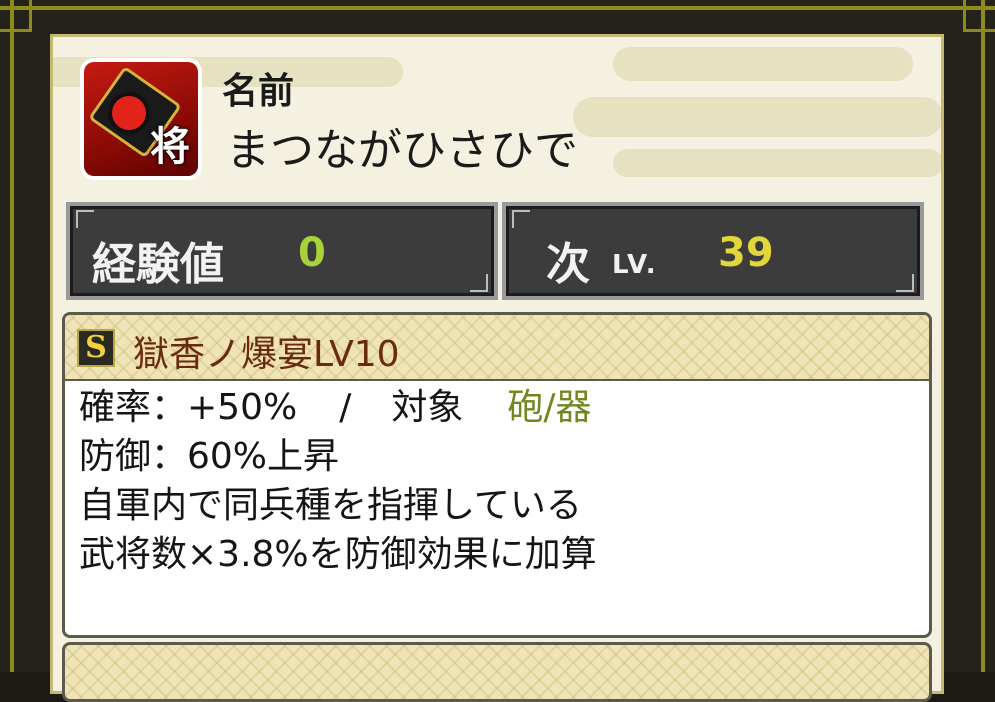  Describe the element at coordinates (330, 505) in the screenshot. I see `skill-condition-line: 自軍内で同兵種を指揮している` at that location.